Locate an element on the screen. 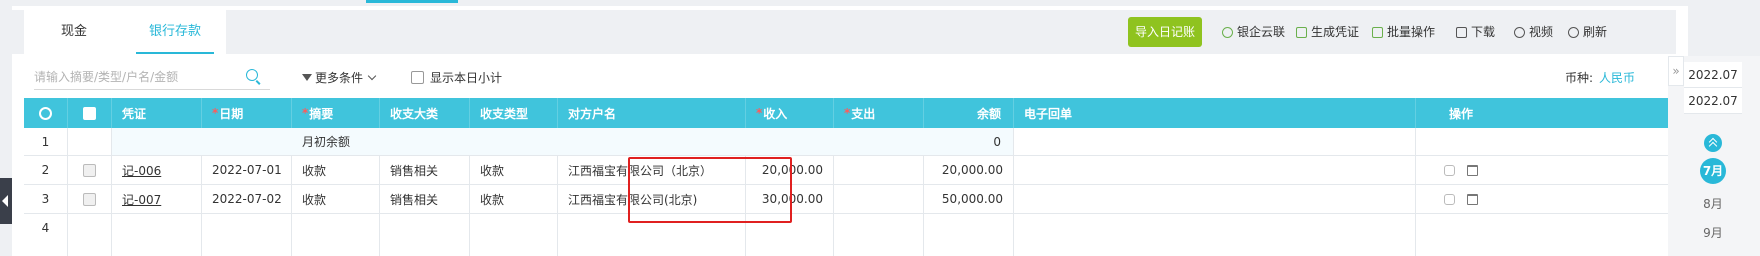 Image resolution: width=1760 pixels, height=256 pixels. date-cell: 2022-07-02 is located at coordinates (247, 199).